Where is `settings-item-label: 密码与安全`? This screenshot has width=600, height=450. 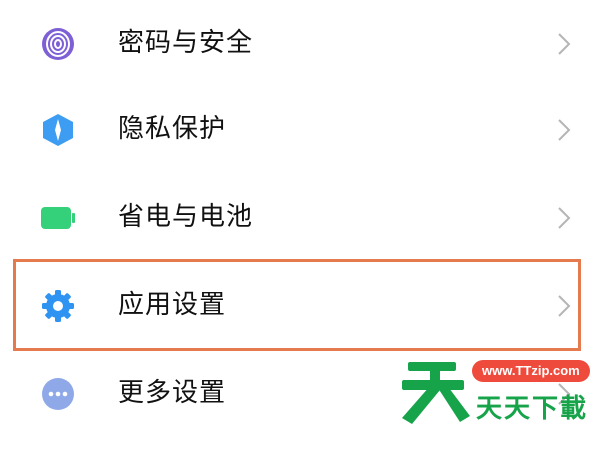 settings-item-label: 密码与安全 is located at coordinates (186, 43).